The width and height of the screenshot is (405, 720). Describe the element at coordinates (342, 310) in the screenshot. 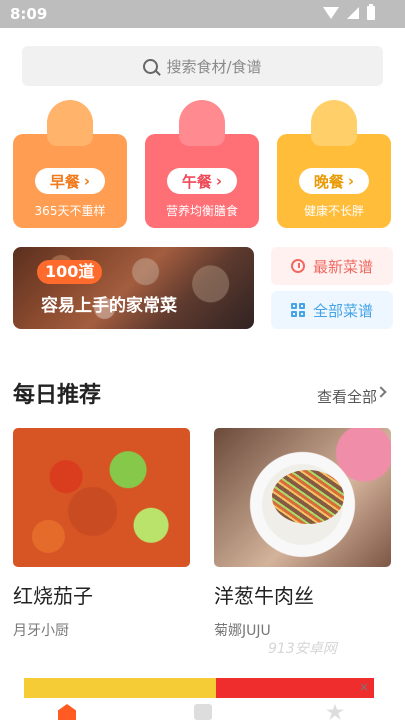

I see `all-recipes-label: 全部菜谱` at that location.